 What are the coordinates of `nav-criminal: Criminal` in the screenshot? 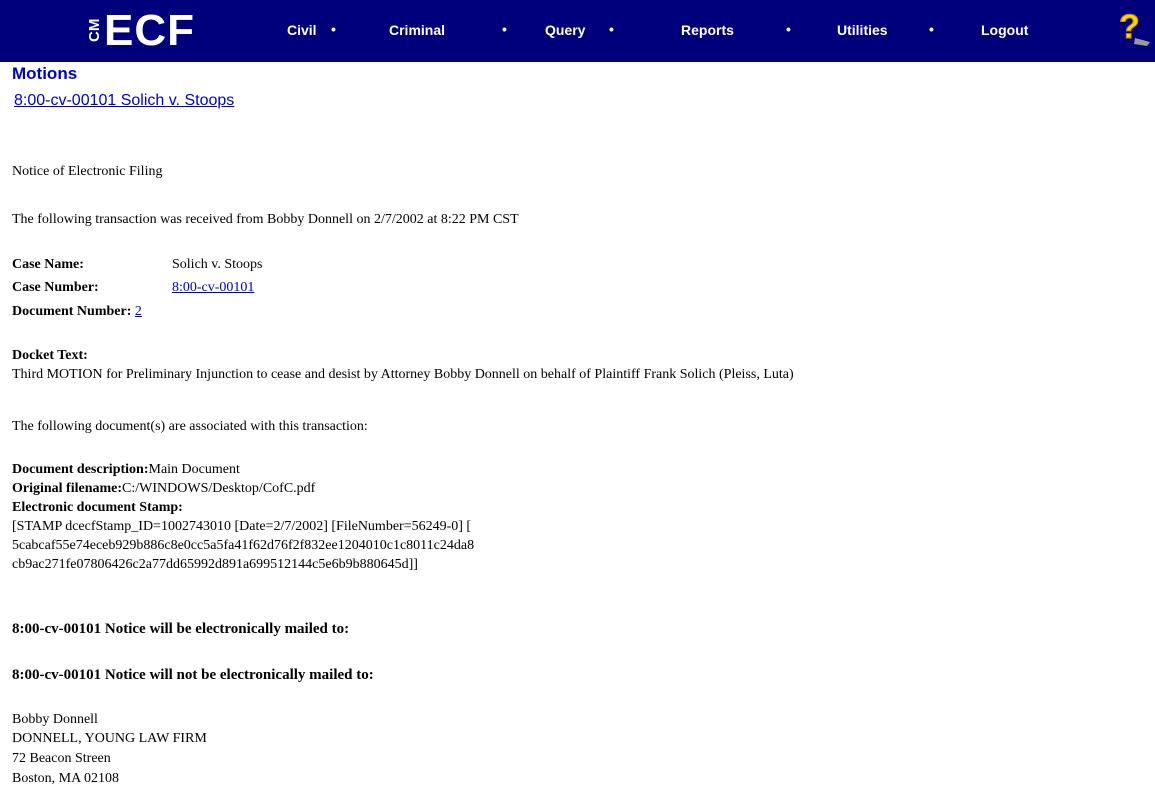 It's located at (417, 30).